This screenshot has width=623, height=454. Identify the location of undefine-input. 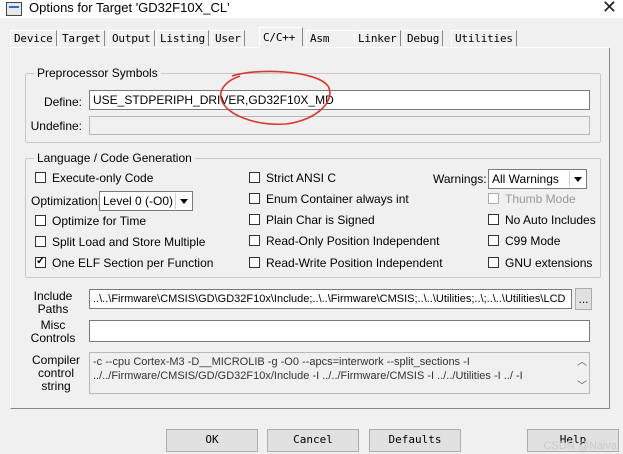
(339, 125).